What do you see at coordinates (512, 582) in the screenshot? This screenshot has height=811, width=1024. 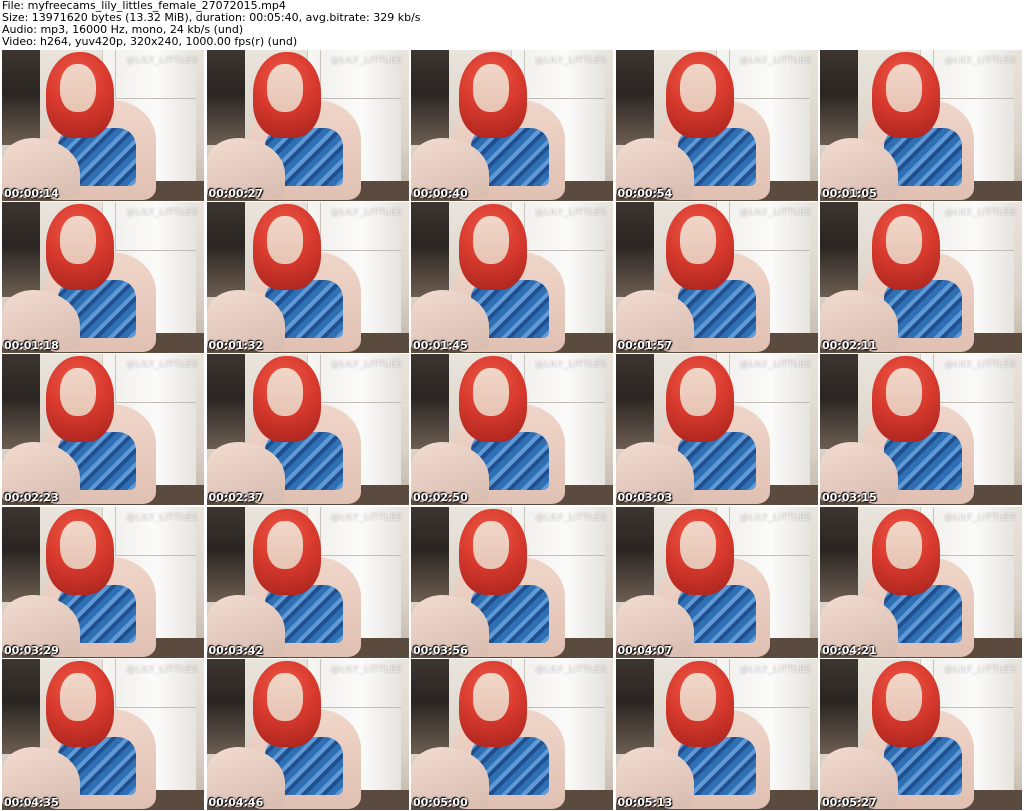 I see `video-thumbnail: @LILY_LITTLES 00:03:56` at bounding box center [512, 582].